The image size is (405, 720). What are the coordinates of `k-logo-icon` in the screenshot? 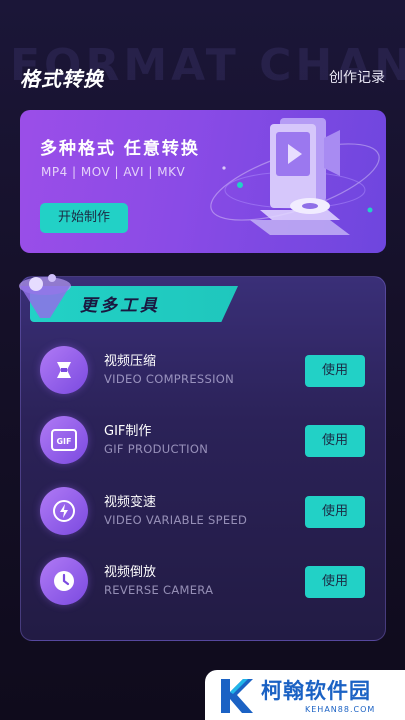 It's located at (237, 696).